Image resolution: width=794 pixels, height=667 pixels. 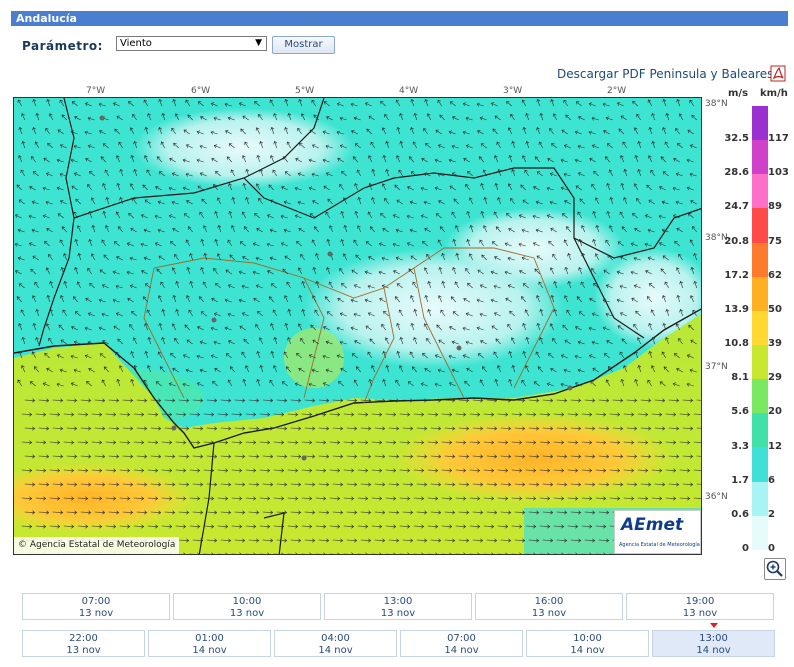 What do you see at coordinates (740, 514) in the screenshot?
I see `legend-ms-value: 0.6` at bounding box center [740, 514].